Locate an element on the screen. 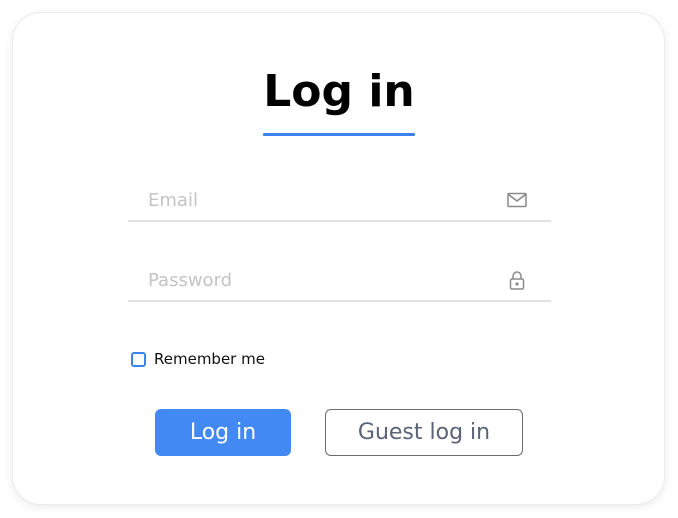 The image size is (678, 518). remember-me-checkbox is located at coordinates (138, 359).